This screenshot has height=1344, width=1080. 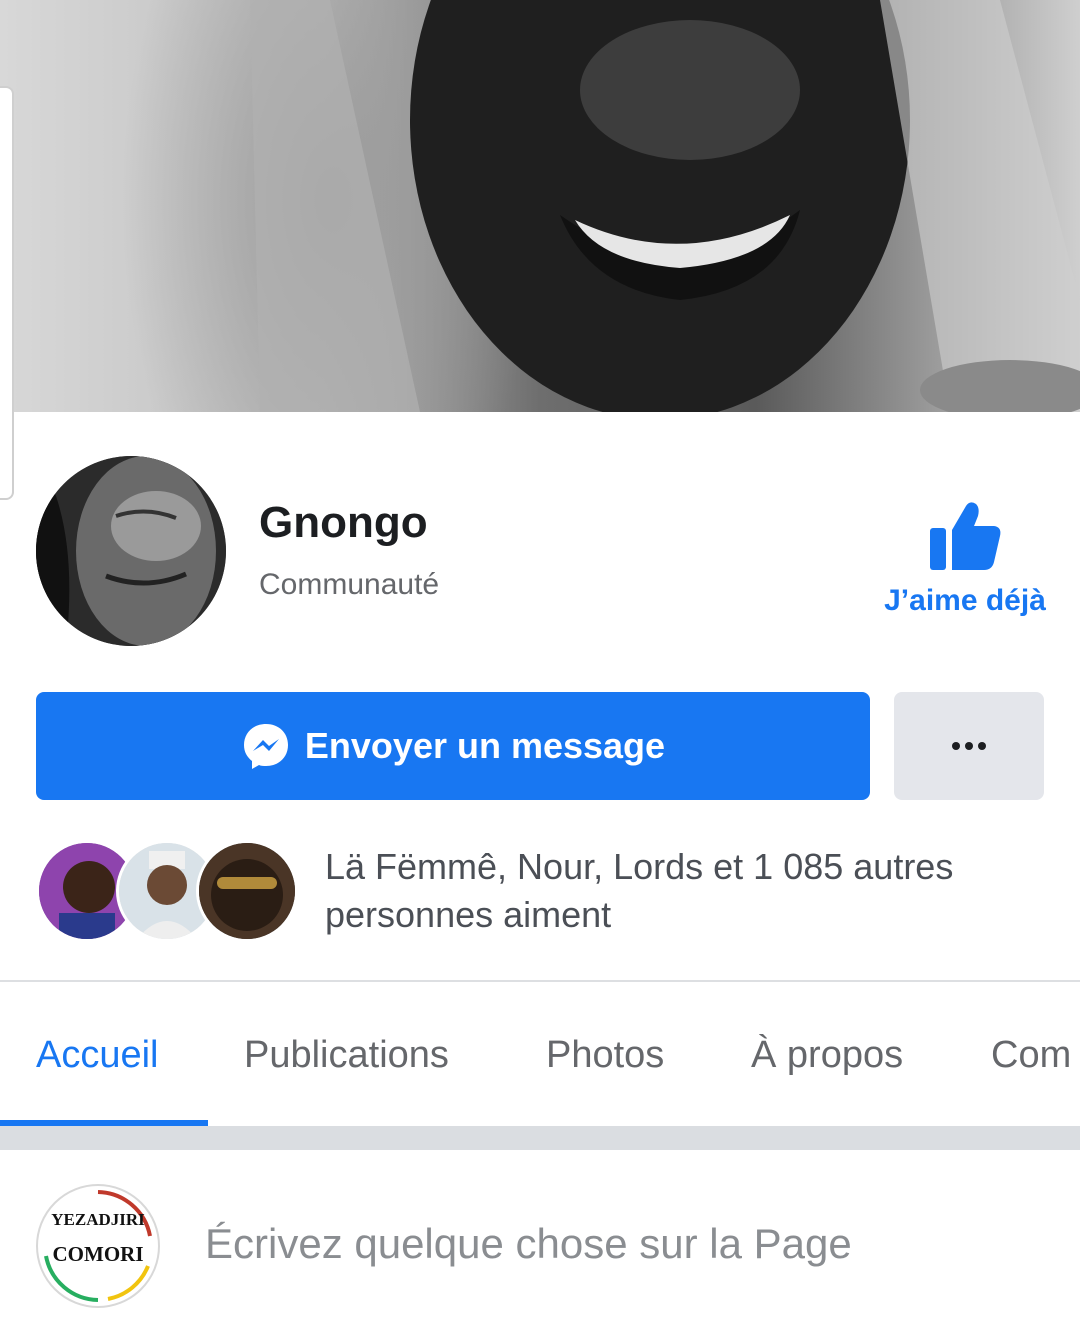 I want to click on composer-page-avatar: YEZADJIRI COMORI, so click(x=98, y=1246).